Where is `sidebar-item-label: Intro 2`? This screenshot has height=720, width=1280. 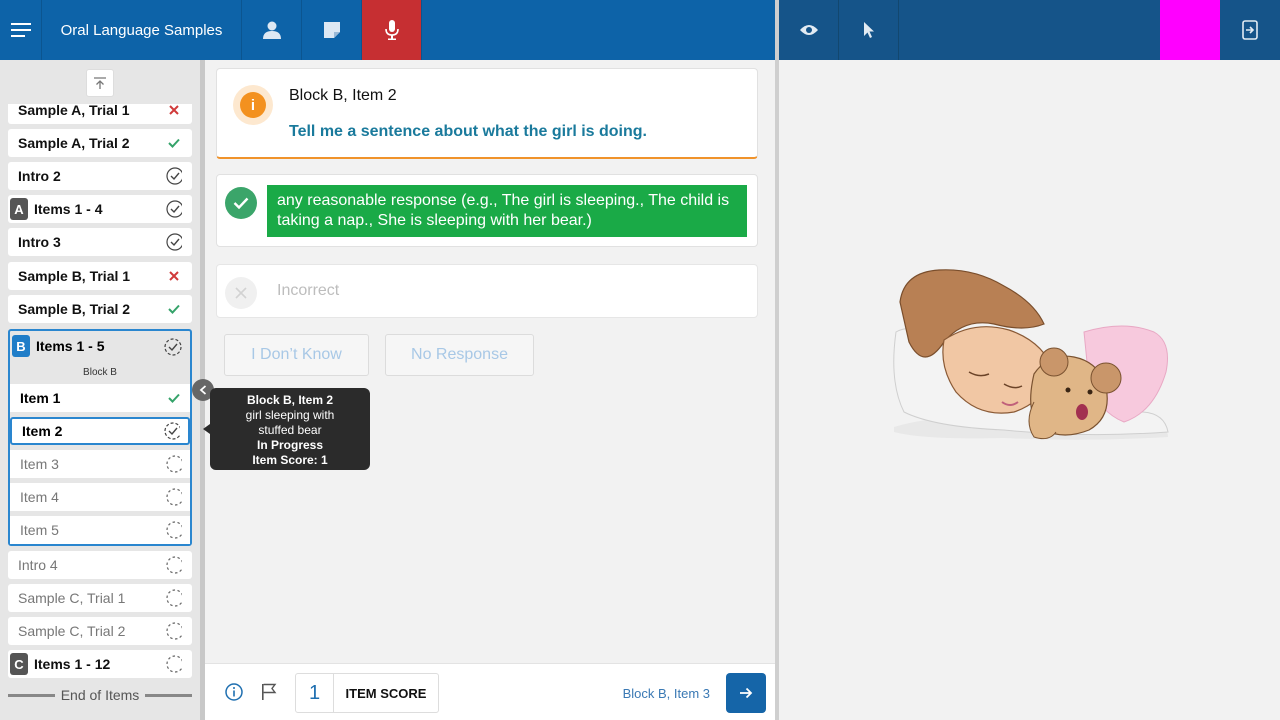 sidebar-item-label: Intro 2 is located at coordinates (39, 176).